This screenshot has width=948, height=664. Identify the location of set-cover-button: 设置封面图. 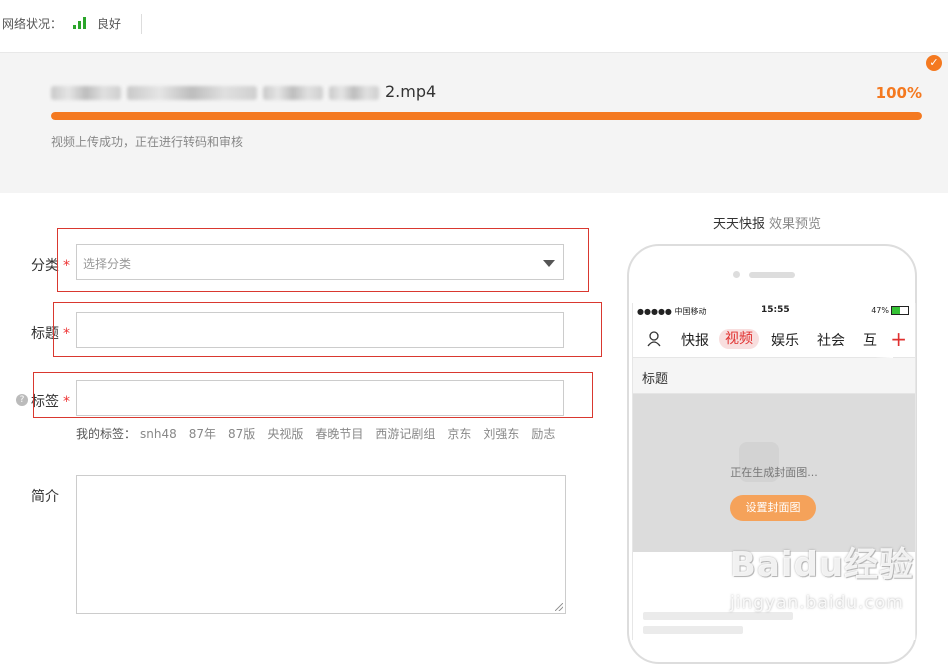
(773, 508).